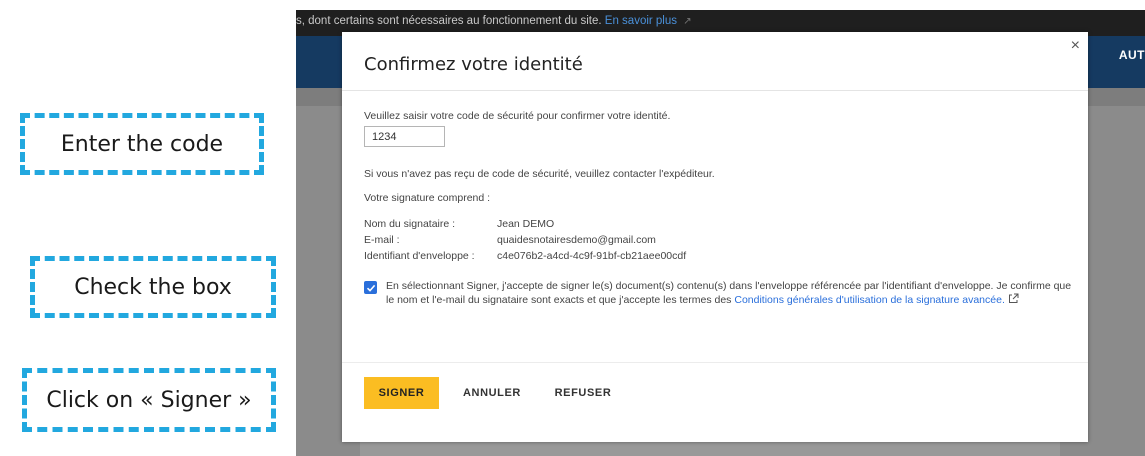  Describe the element at coordinates (576, 240) in the screenshot. I see `signer-email-value: quaidesnotairesdemo@gmail.com` at that location.